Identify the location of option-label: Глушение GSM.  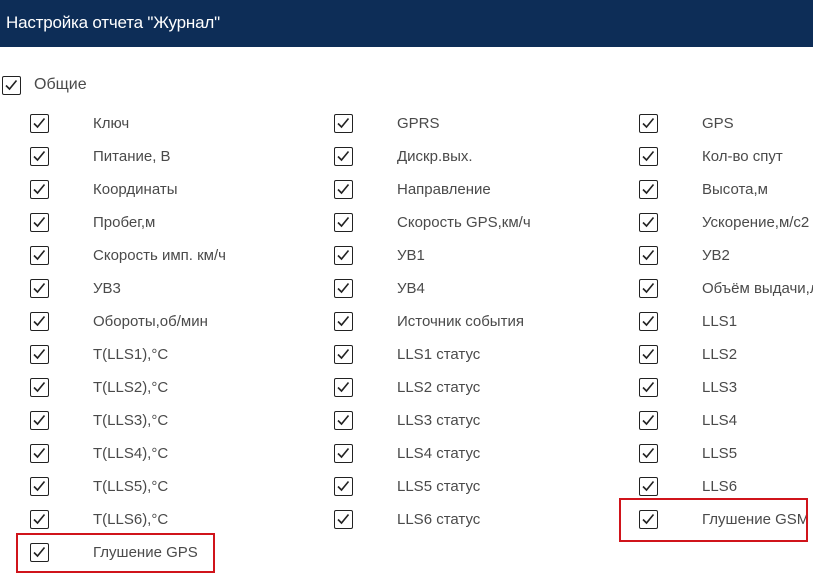
(756, 519).